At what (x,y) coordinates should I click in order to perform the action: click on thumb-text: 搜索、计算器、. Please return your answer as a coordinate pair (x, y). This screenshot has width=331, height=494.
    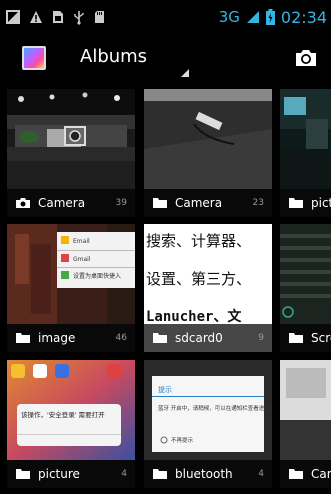
    Looking at the image, I should click on (198, 241).